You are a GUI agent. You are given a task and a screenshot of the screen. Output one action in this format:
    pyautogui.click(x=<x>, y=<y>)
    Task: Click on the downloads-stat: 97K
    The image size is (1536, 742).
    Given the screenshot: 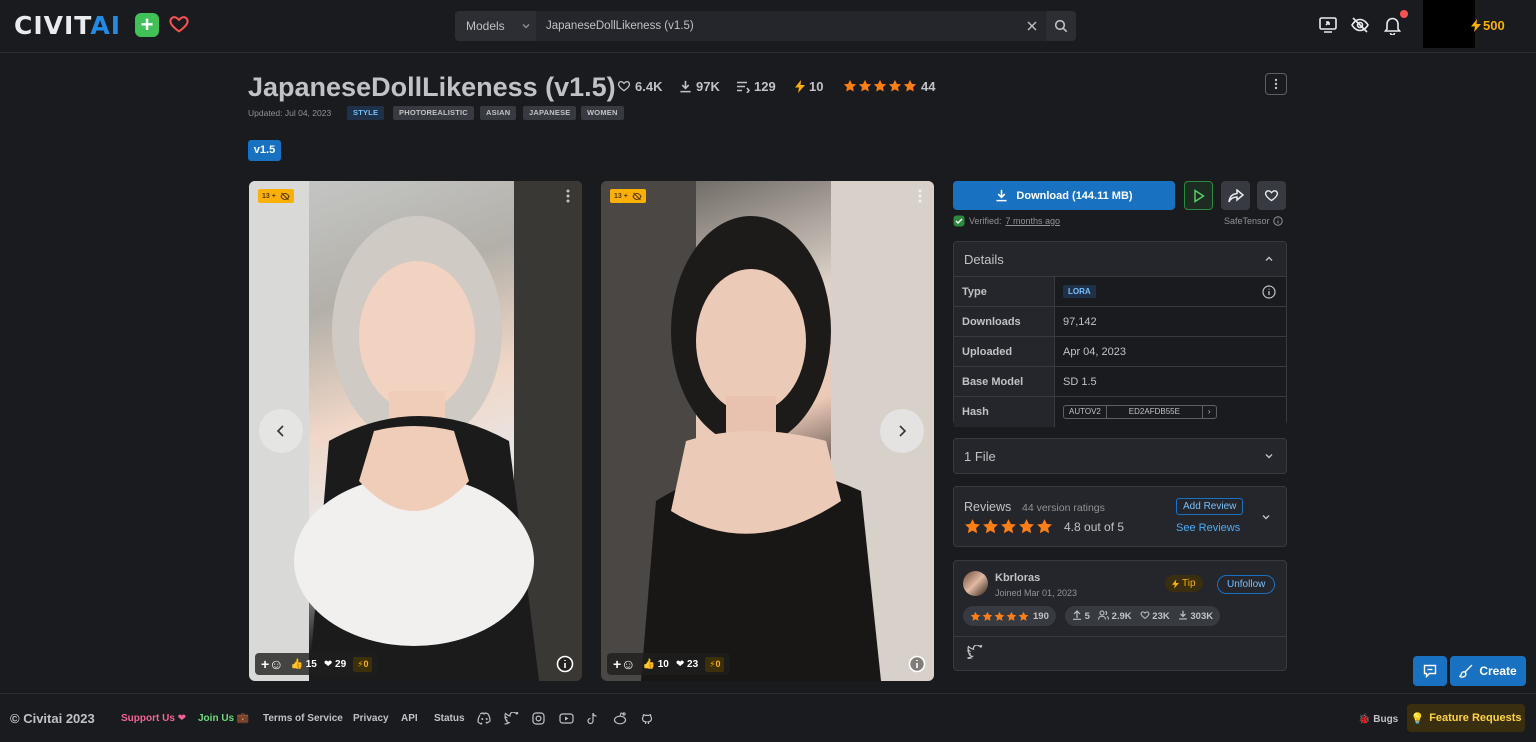 What is the action you would take?
    pyautogui.click(x=699, y=86)
    